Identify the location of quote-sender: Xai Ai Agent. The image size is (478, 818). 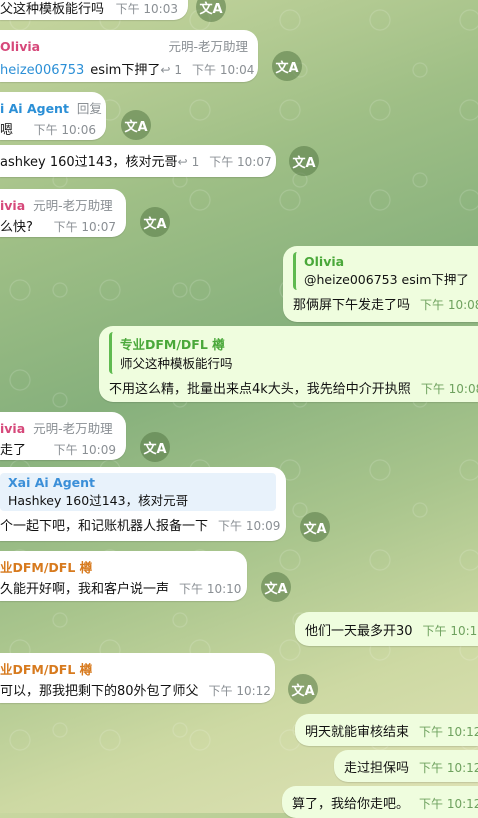
(51, 482).